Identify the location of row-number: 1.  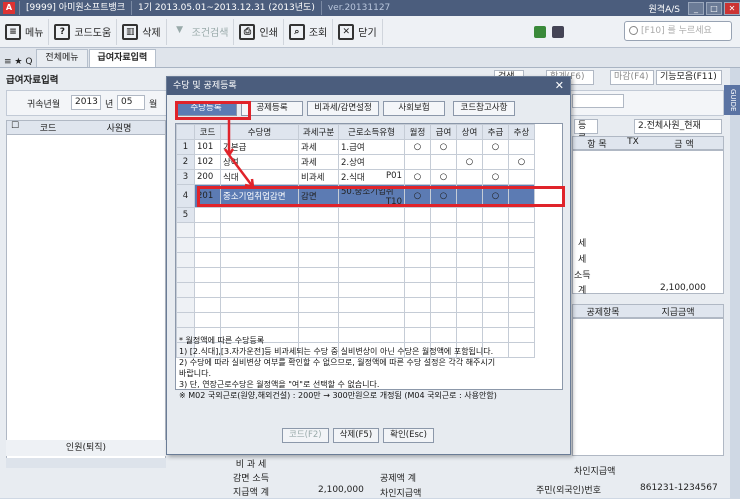
(185, 147).